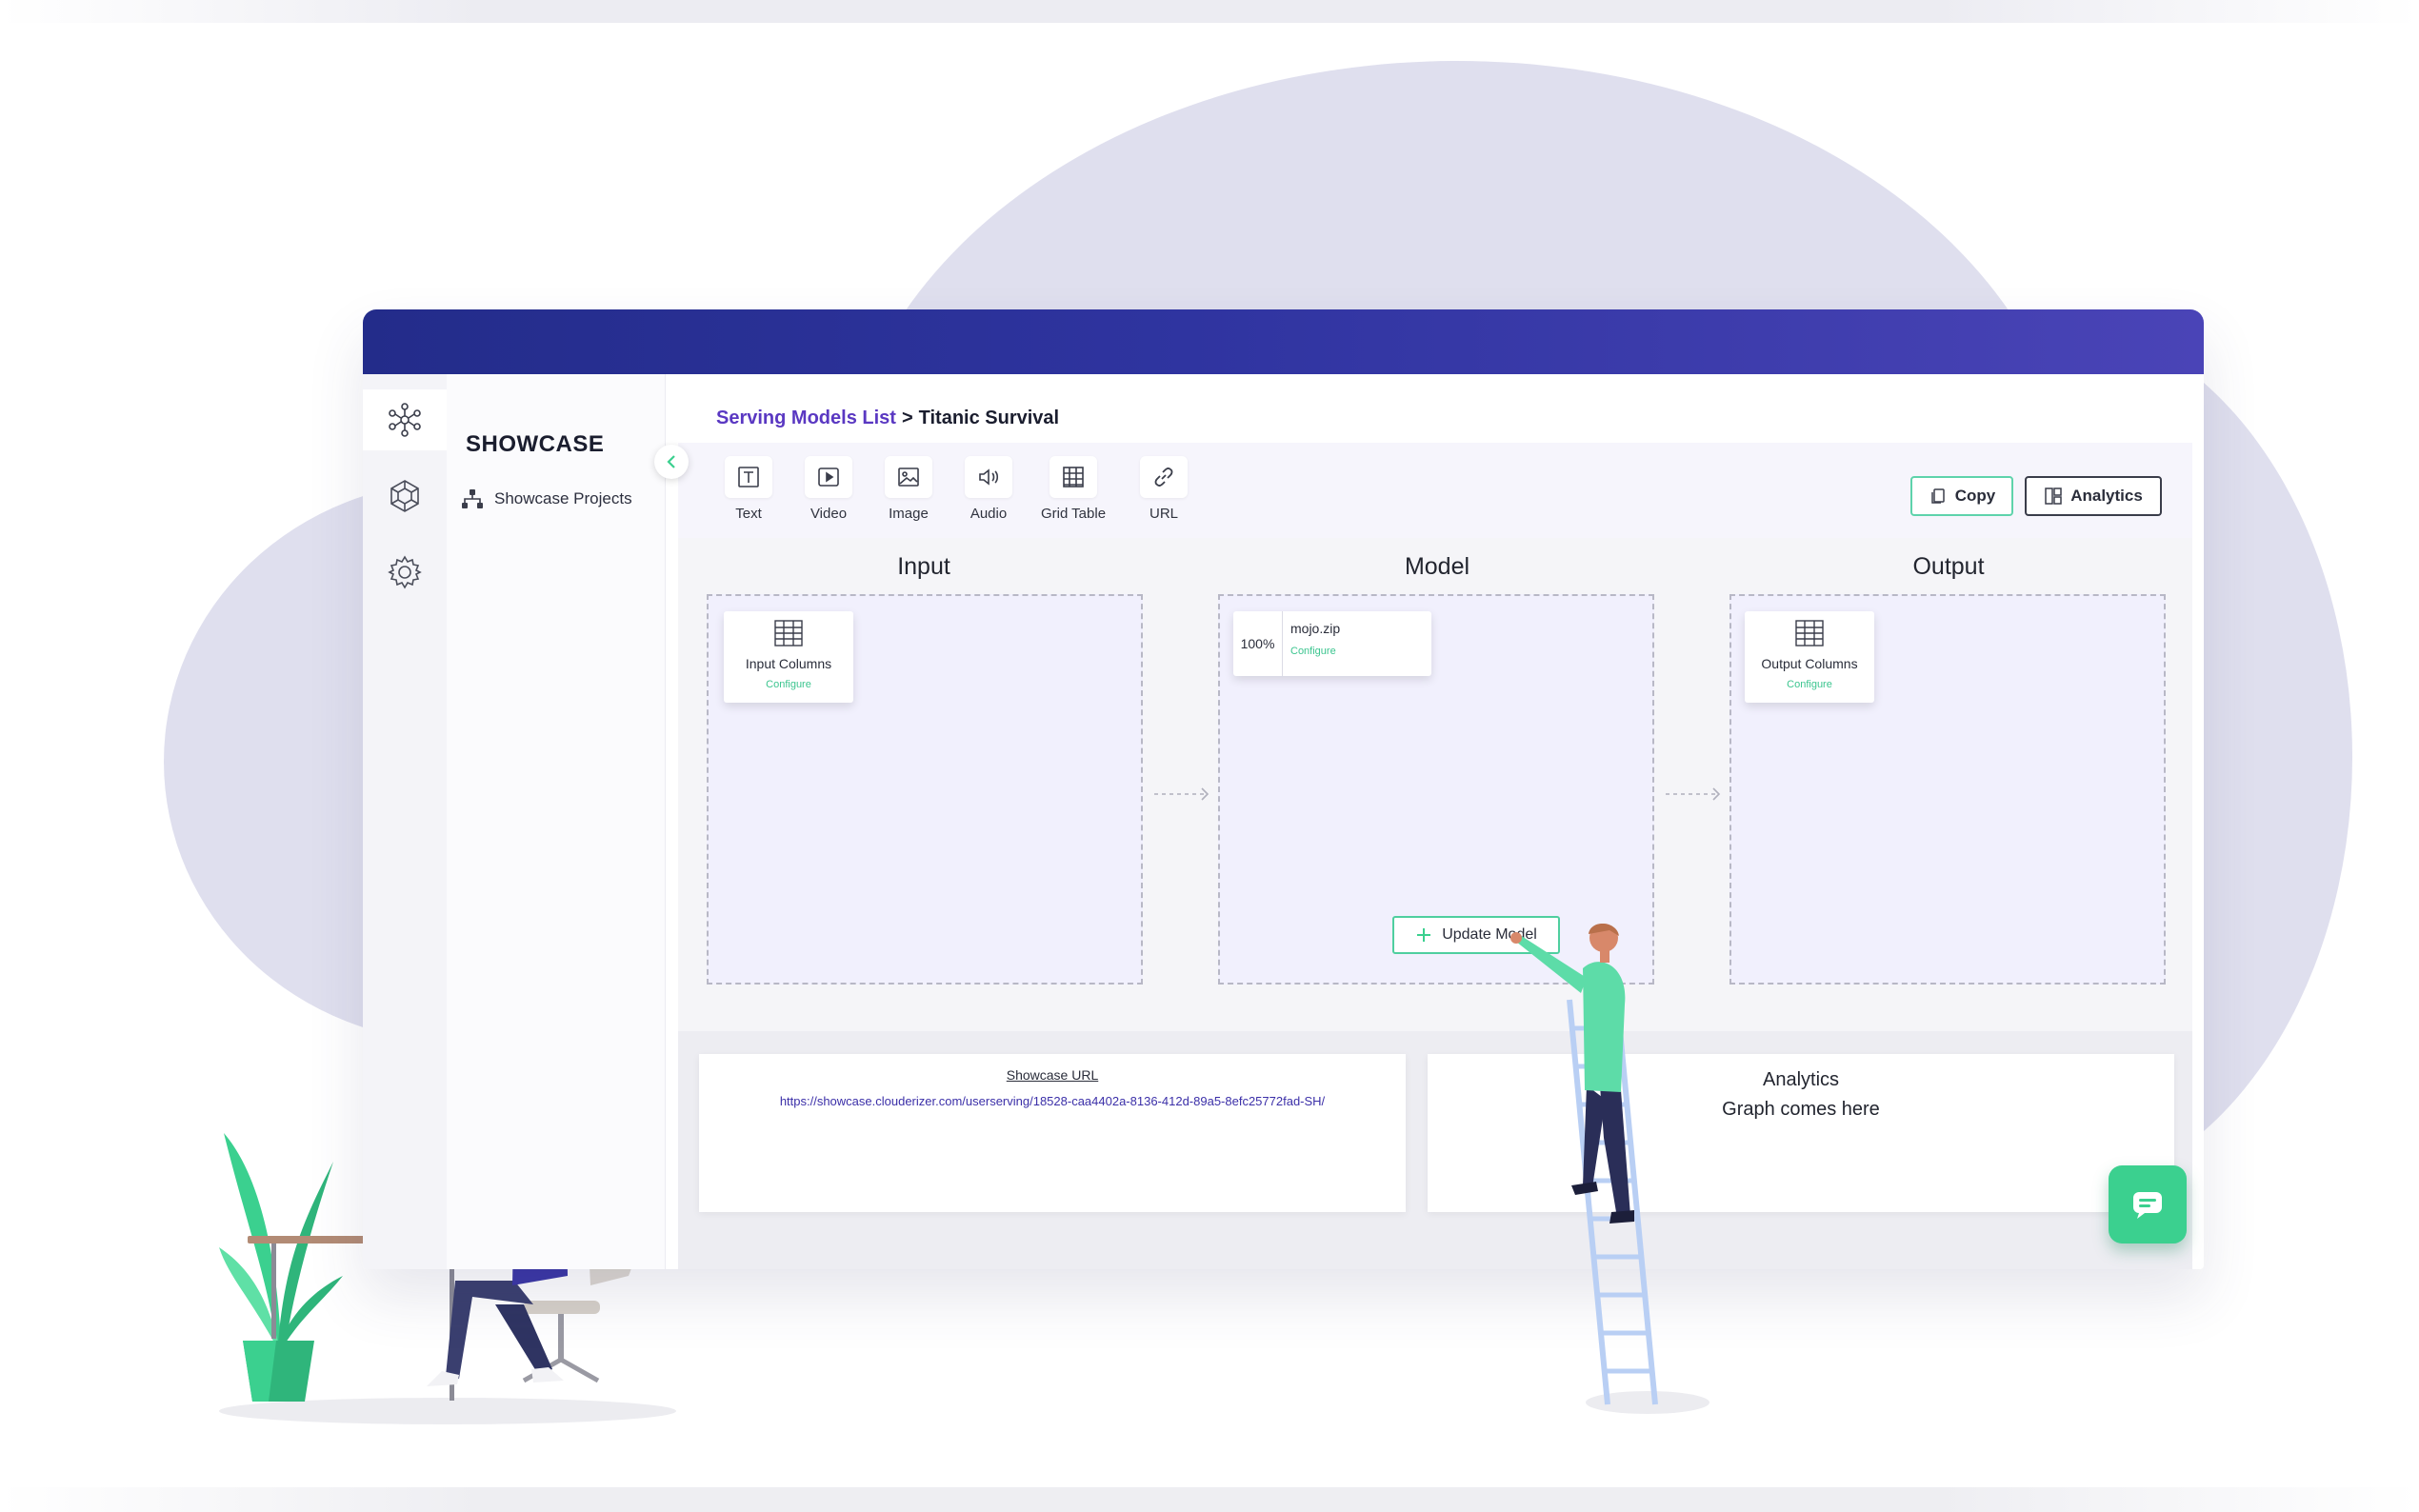 The width and height of the screenshot is (2419, 1512). What do you see at coordinates (989, 418) in the screenshot?
I see `breadcrumb-current: Titanic Survival` at bounding box center [989, 418].